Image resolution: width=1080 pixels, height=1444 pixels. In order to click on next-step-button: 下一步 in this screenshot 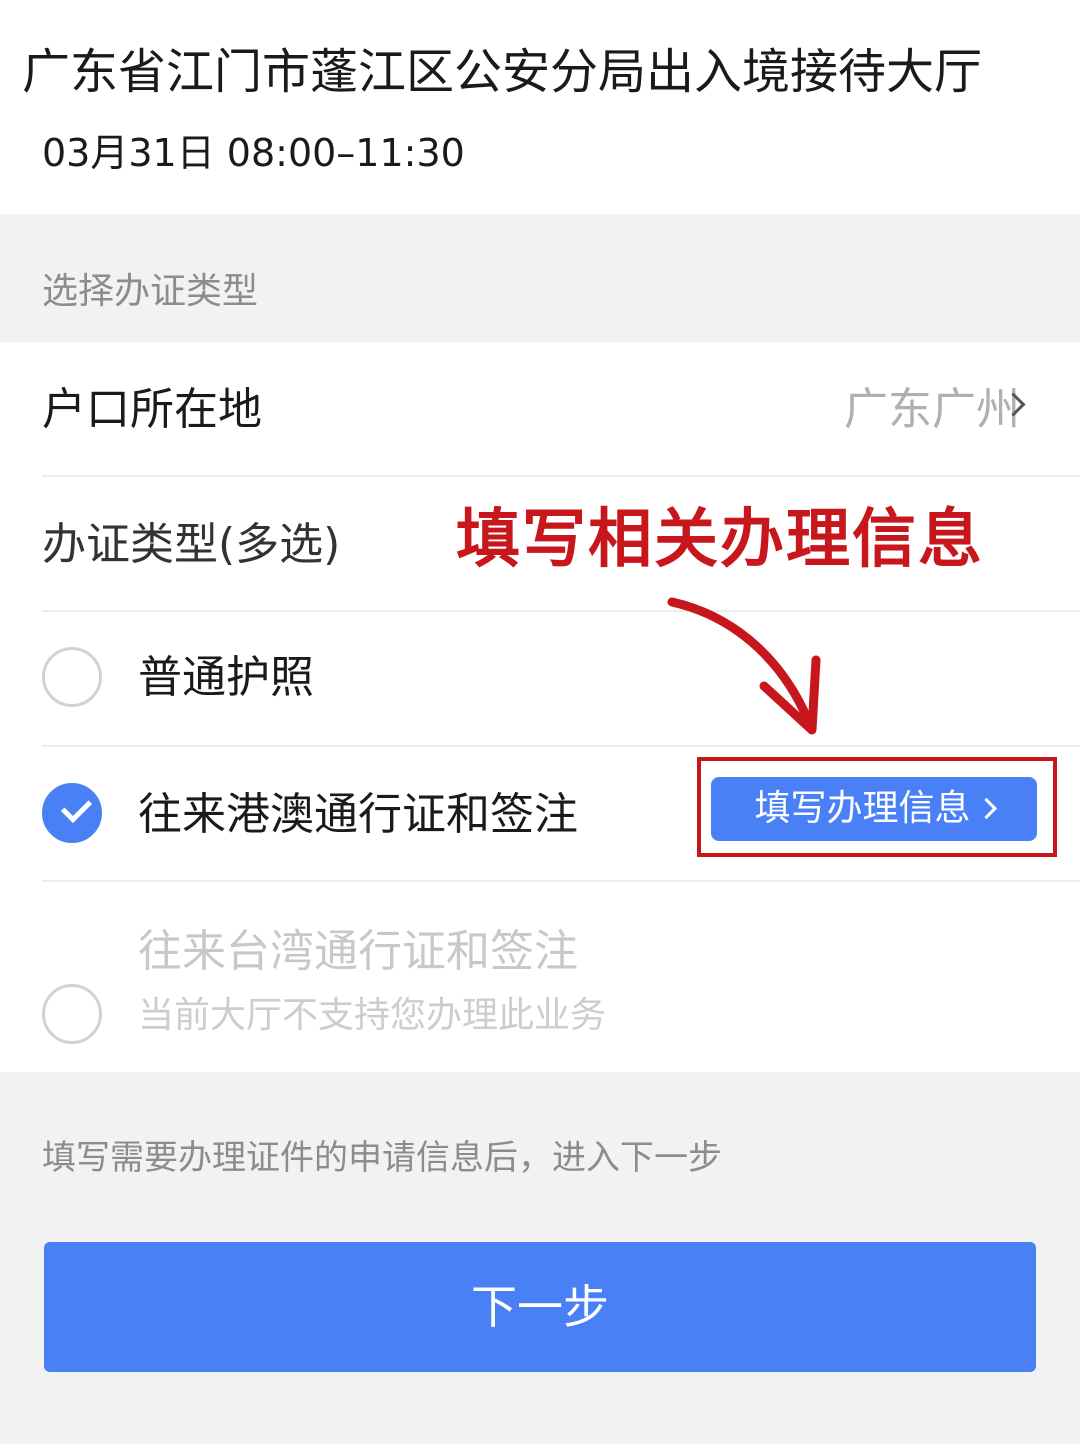, I will do `click(540, 1307)`.